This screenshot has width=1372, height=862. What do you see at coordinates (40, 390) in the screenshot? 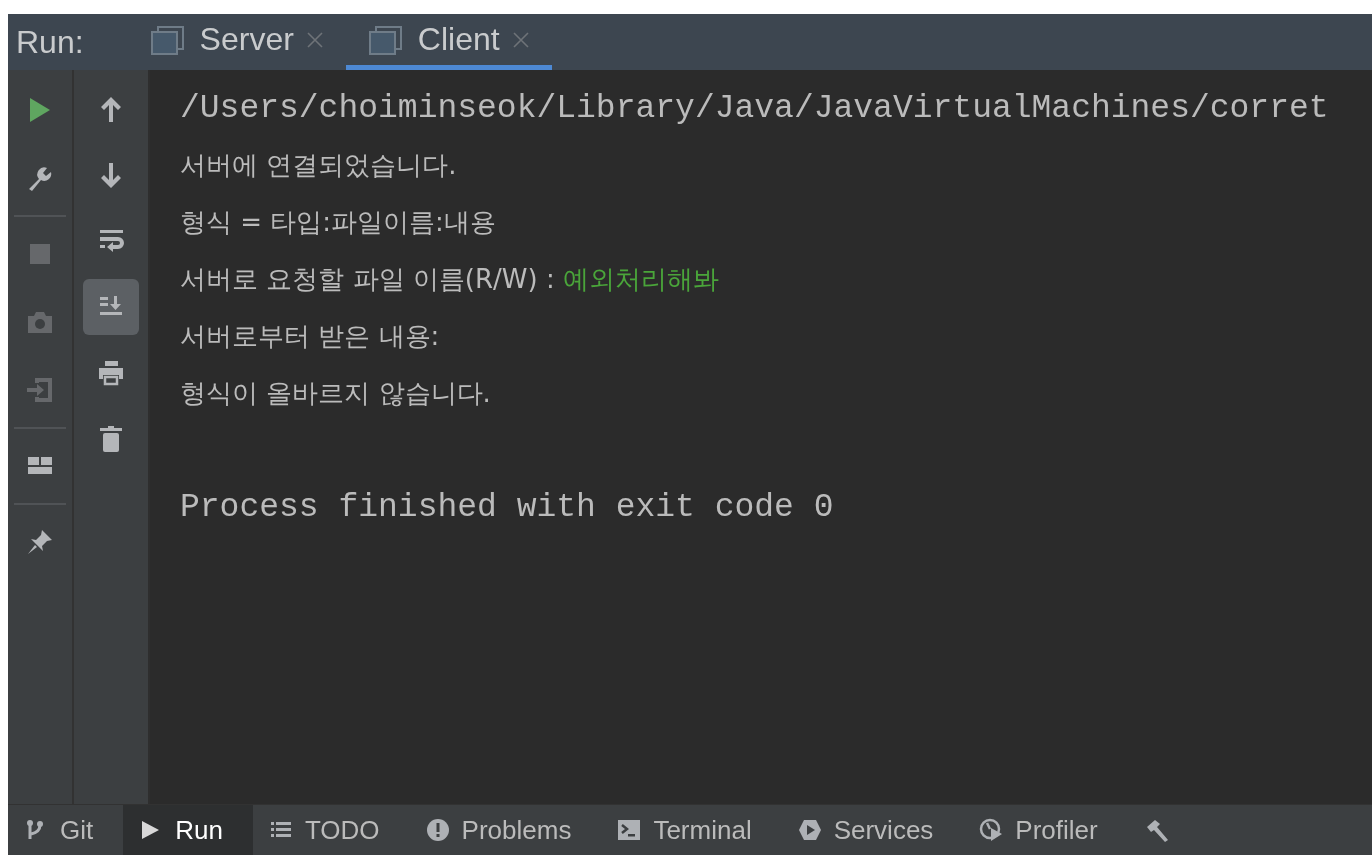
I see `enter-icon` at bounding box center [40, 390].